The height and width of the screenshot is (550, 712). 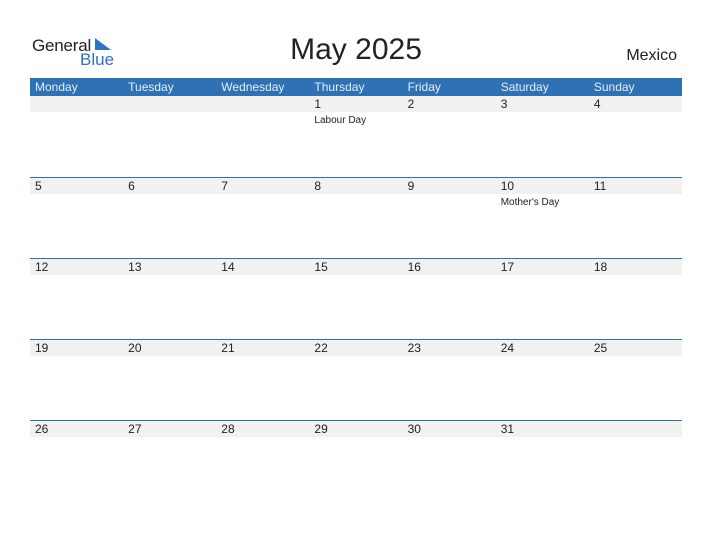 I want to click on day-cell: 7, so click(x=262, y=218).